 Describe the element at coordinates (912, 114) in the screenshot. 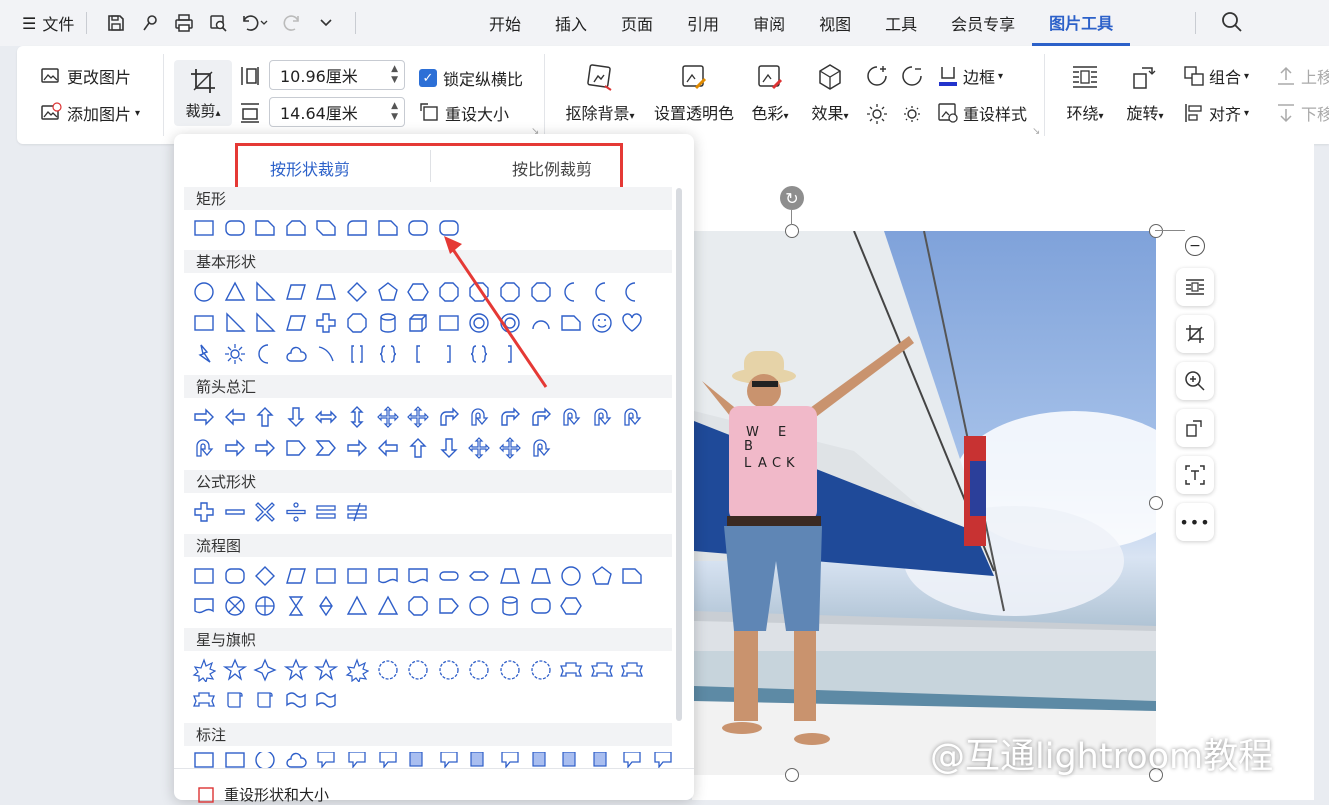

I see `decrease-brightness-icon` at that location.